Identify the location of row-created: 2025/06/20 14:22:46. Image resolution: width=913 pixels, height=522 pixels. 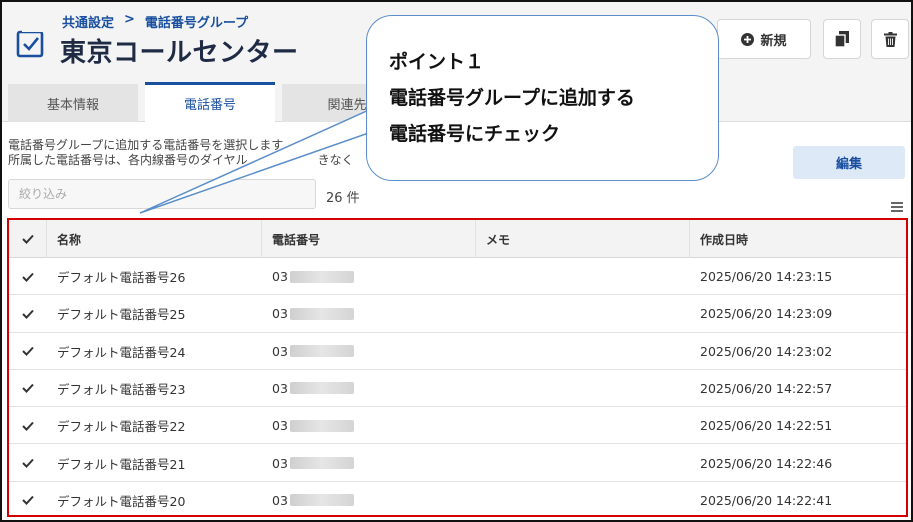
(766, 463).